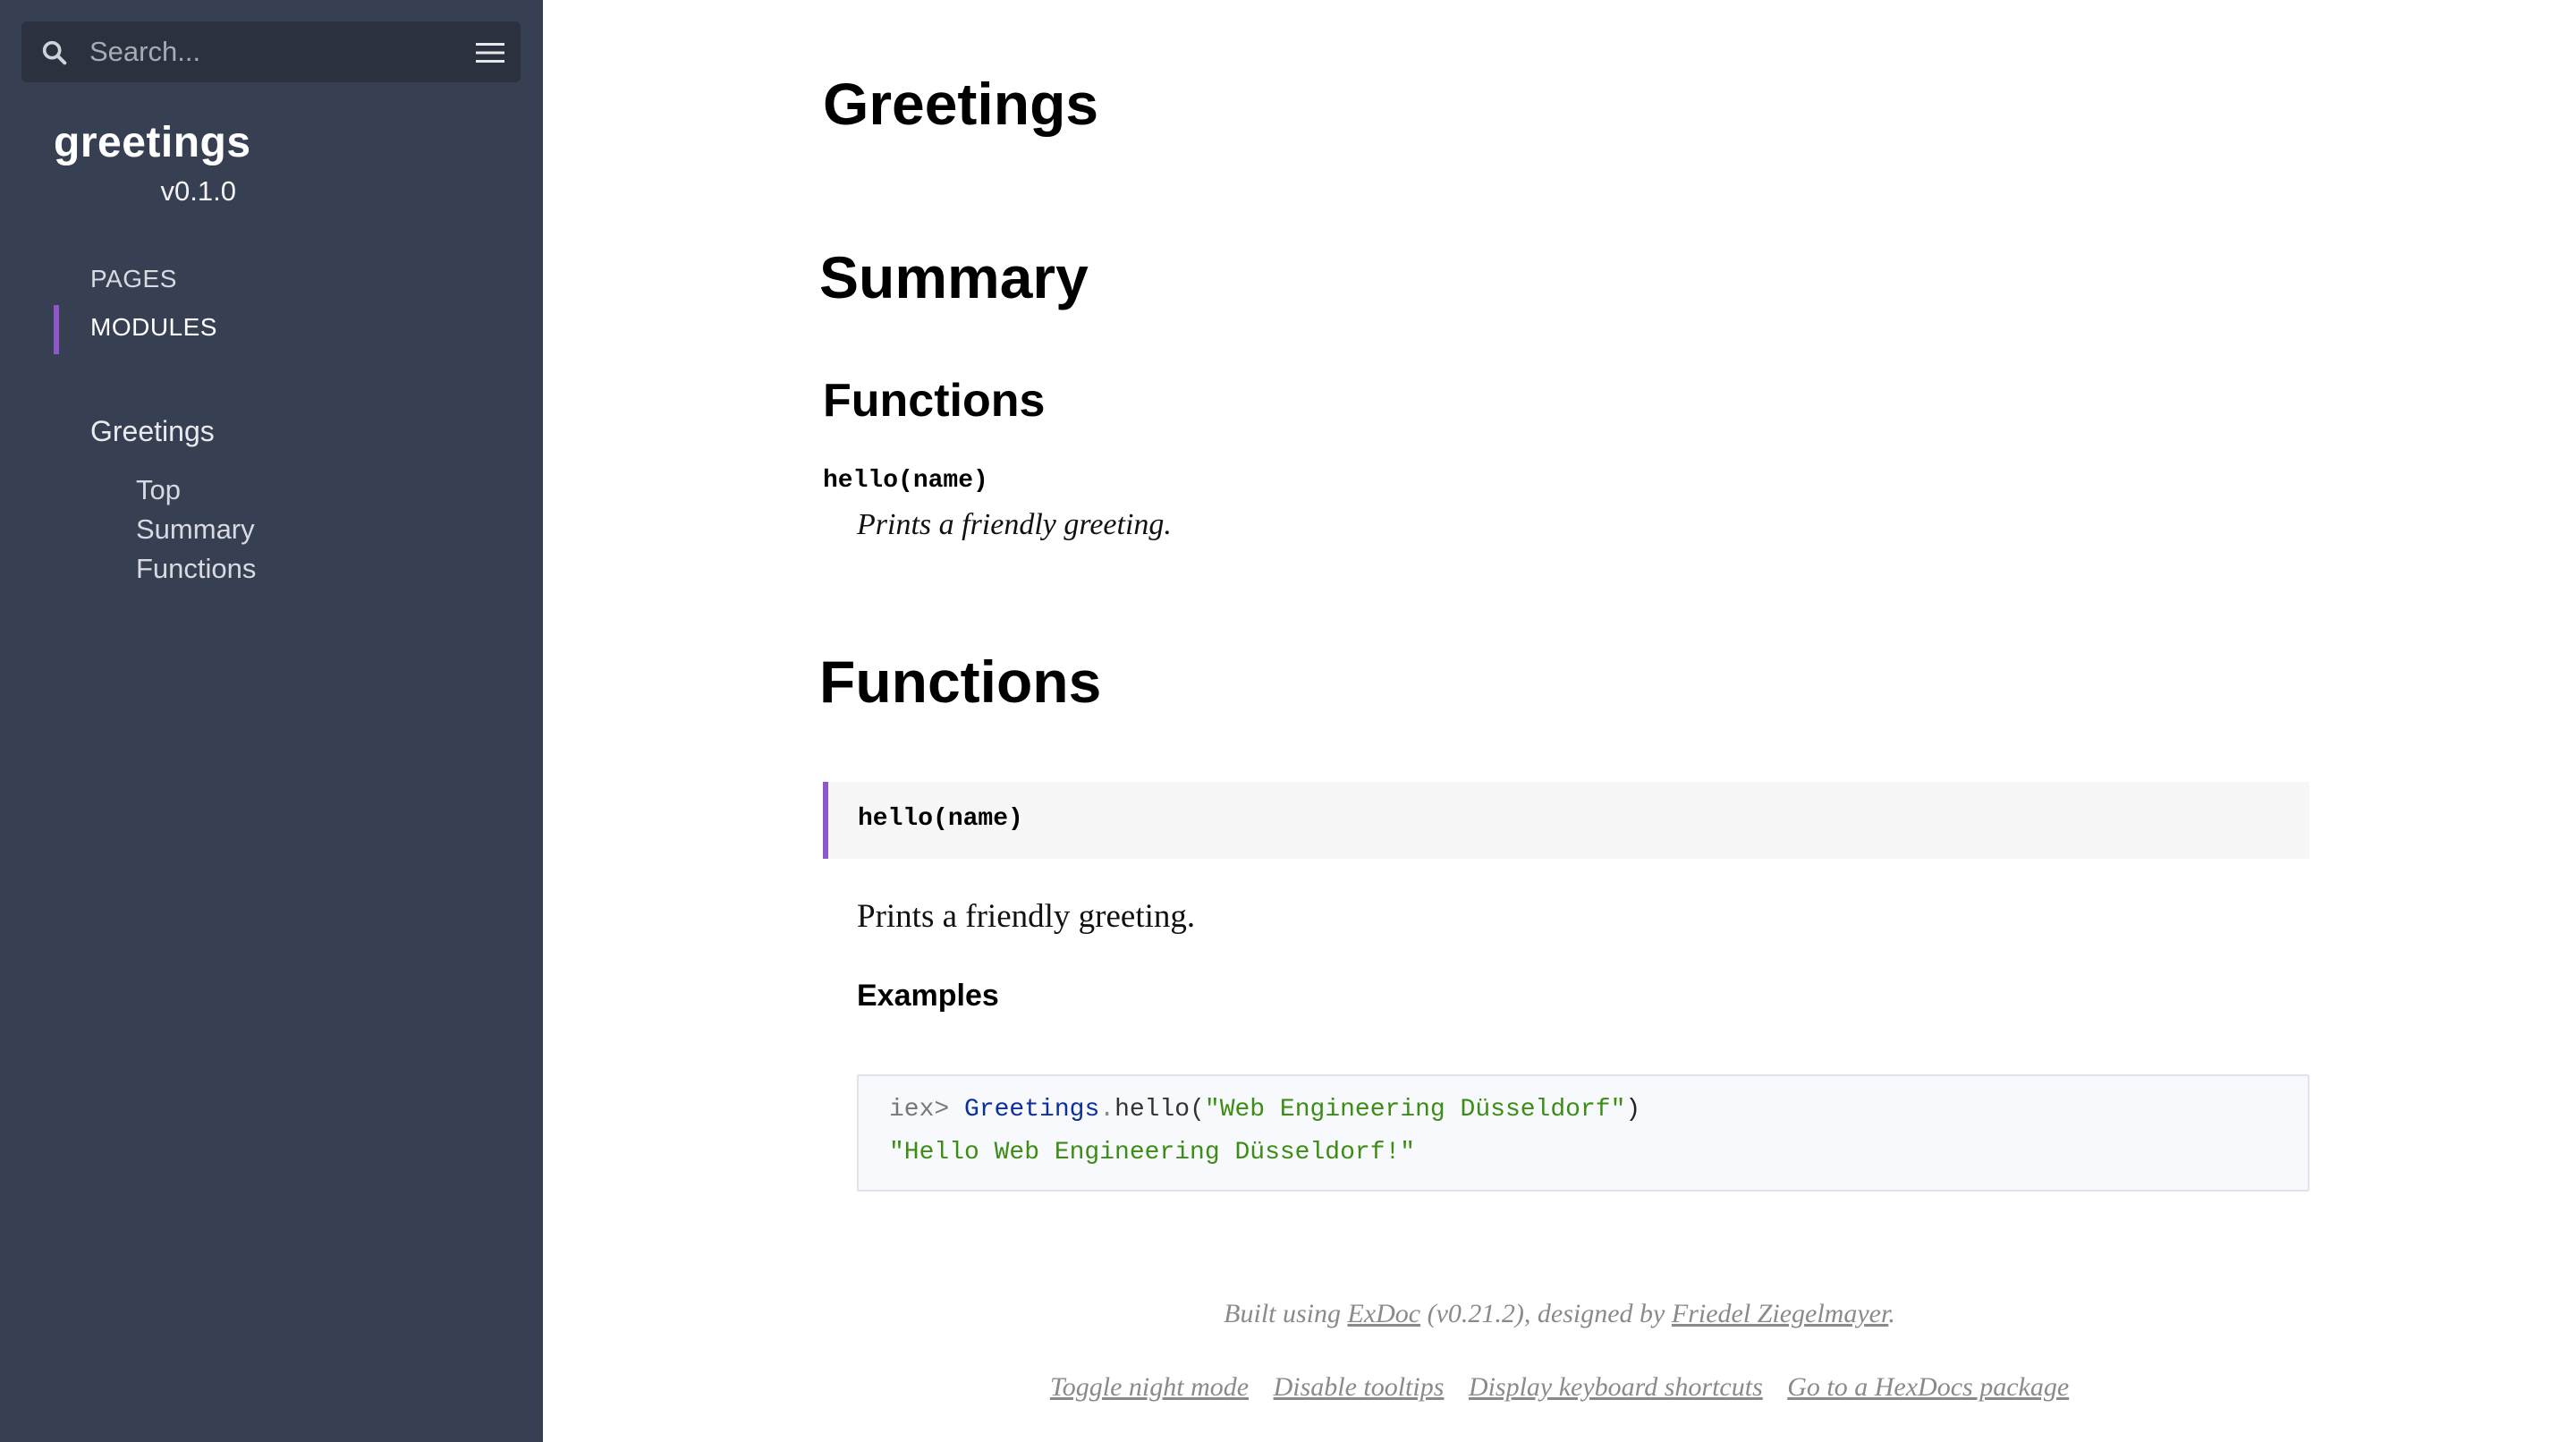 This screenshot has height=1442, width=2576. What do you see at coordinates (1780, 1313) in the screenshot?
I see `author-link: Friedel Ziegelmayer` at bounding box center [1780, 1313].